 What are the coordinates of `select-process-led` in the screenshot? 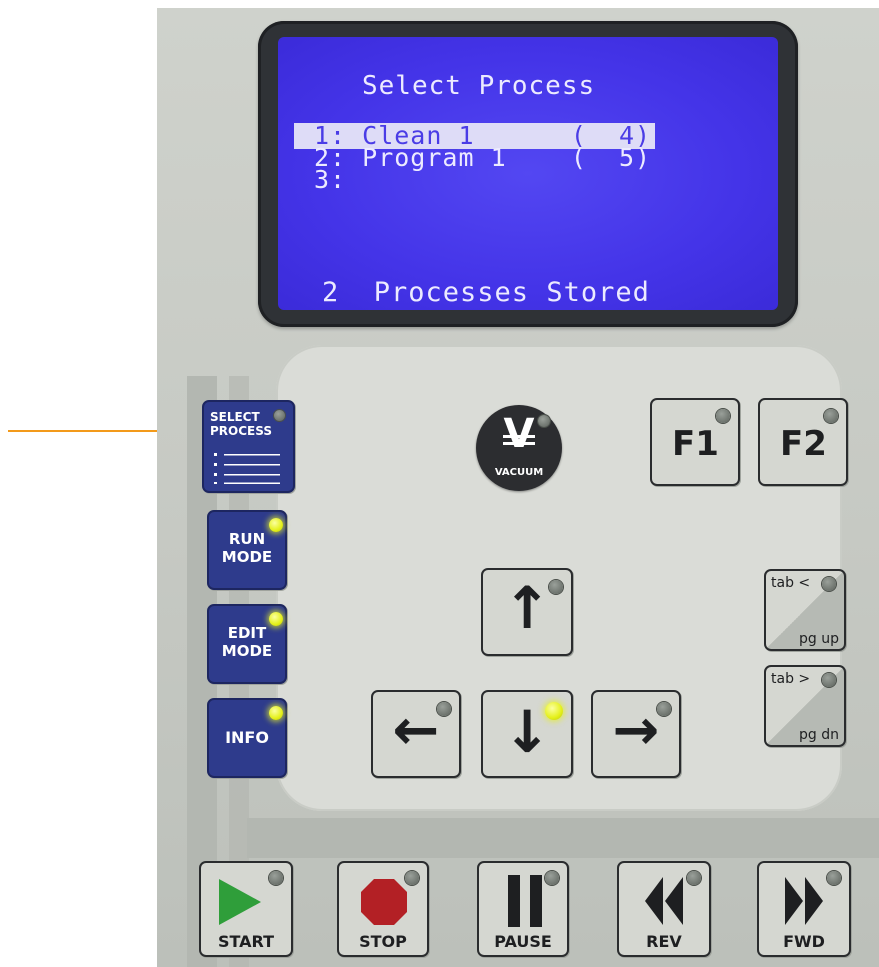 It's located at (279, 415).